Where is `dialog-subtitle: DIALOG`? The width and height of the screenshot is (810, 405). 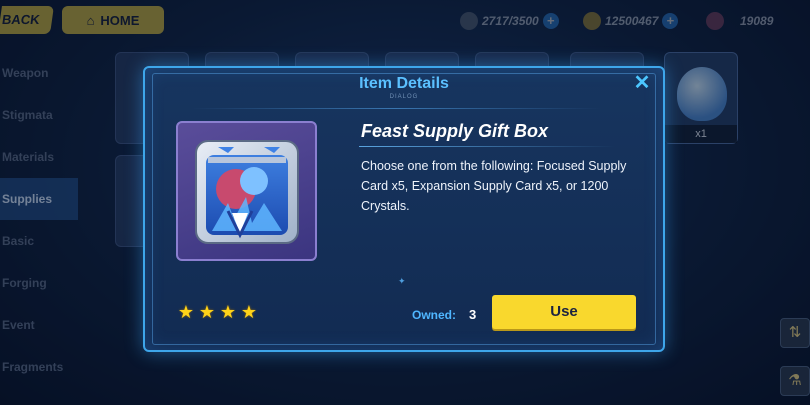 dialog-subtitle: DIALOG is located at coordinates (404, 97).